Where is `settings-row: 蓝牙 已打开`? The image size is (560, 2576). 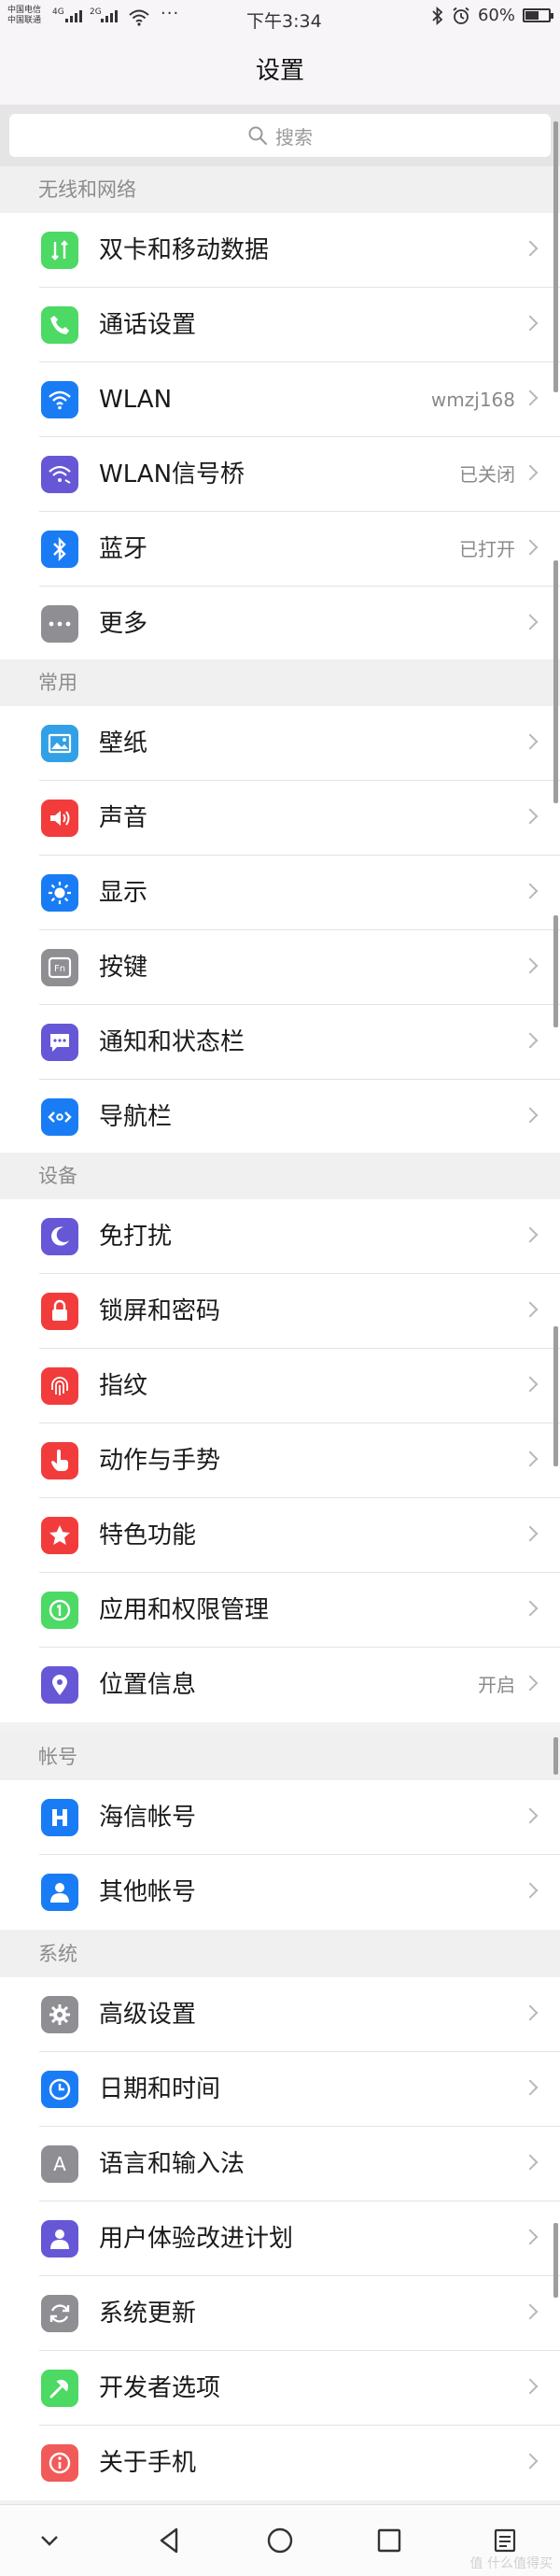 settings-row: 蓝牙 已打开 is located at coordinates (280, 549).